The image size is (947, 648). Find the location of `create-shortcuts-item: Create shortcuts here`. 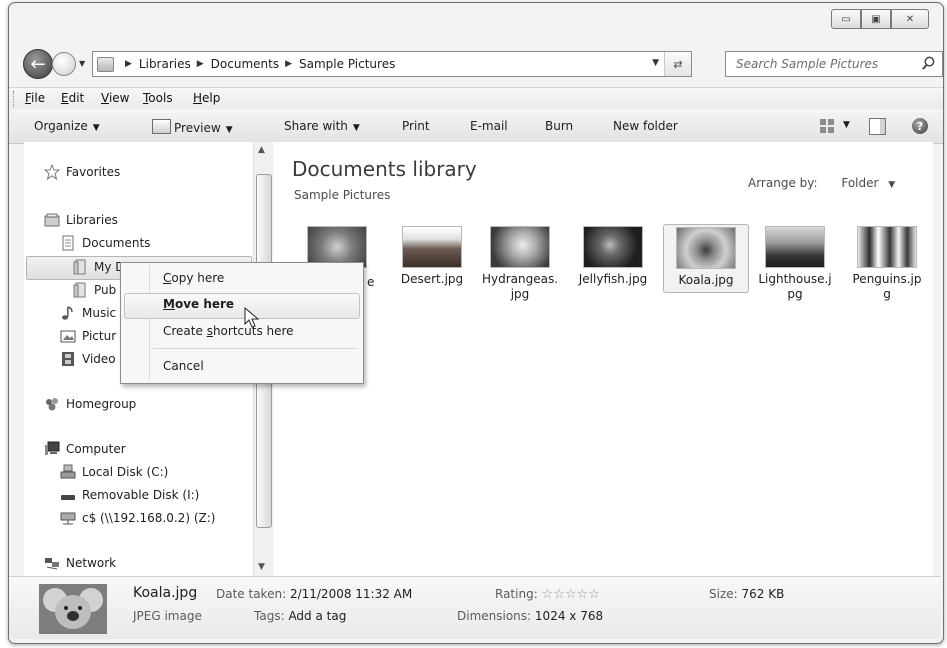

create-shortcuts-item: Create shortcuts here is located at coordinates (228, 331).